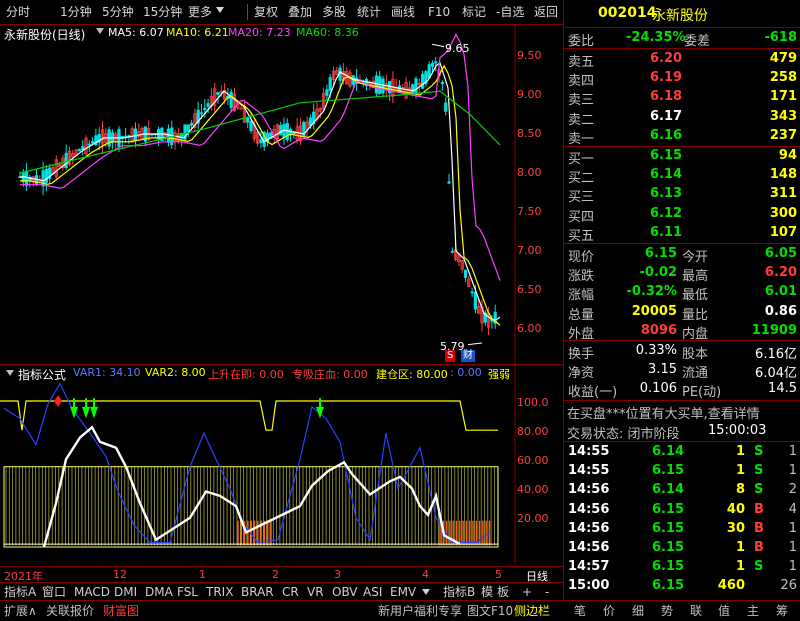  I want to click on toolbar-fenshi-button: 分时, so click(18, 12).